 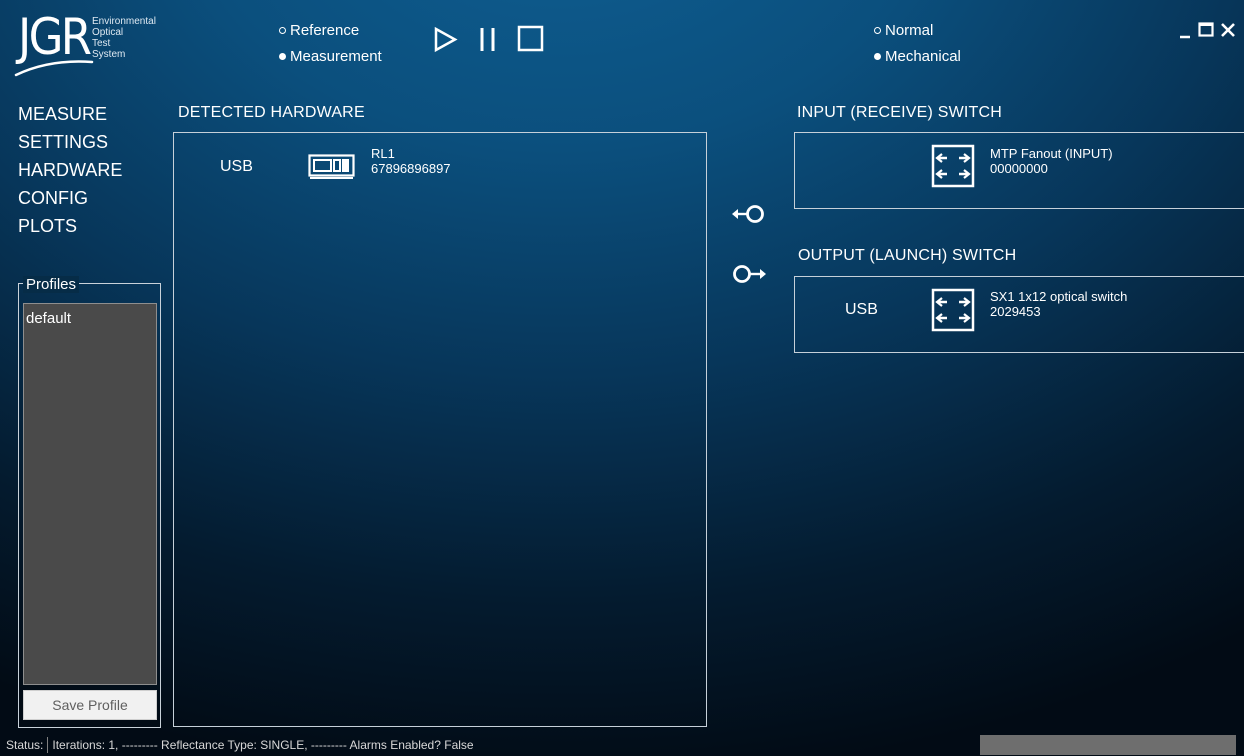 I want to click on radio-normal: Normal, so click(x=903, y=30).